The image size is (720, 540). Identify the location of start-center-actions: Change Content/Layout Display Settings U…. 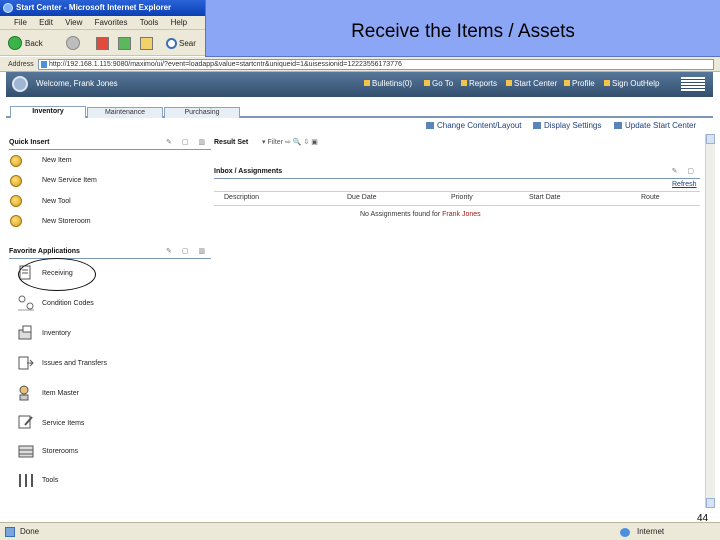
(359, 126).